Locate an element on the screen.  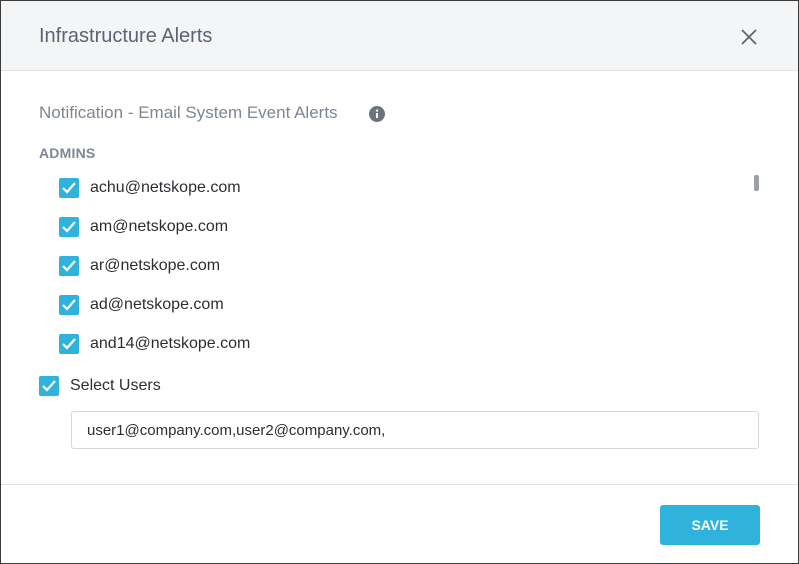
close-icon is located at coordinates (749, 37).